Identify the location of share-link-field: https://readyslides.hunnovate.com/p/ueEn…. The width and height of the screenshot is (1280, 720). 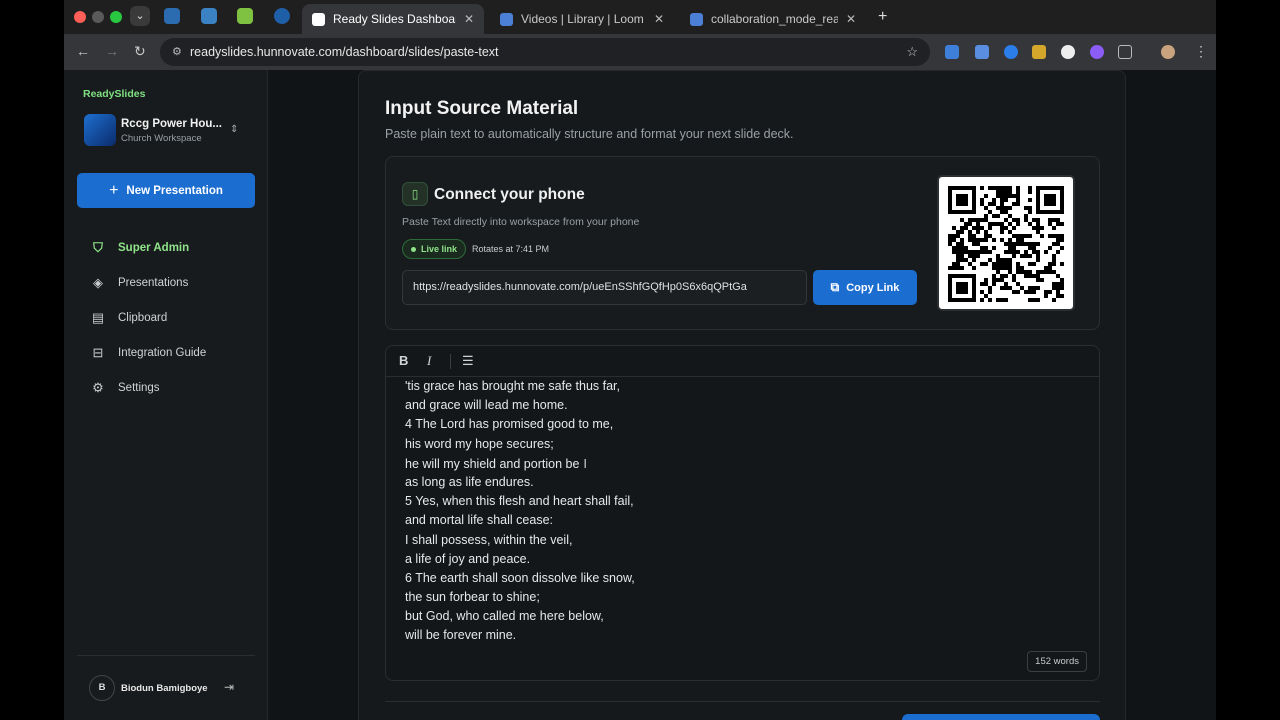
(604, 287).